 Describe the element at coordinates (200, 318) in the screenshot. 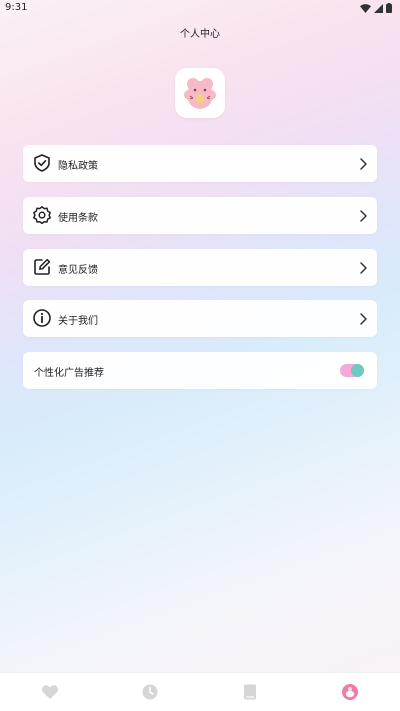

I see `about-us-item: 关于我们` at that location.